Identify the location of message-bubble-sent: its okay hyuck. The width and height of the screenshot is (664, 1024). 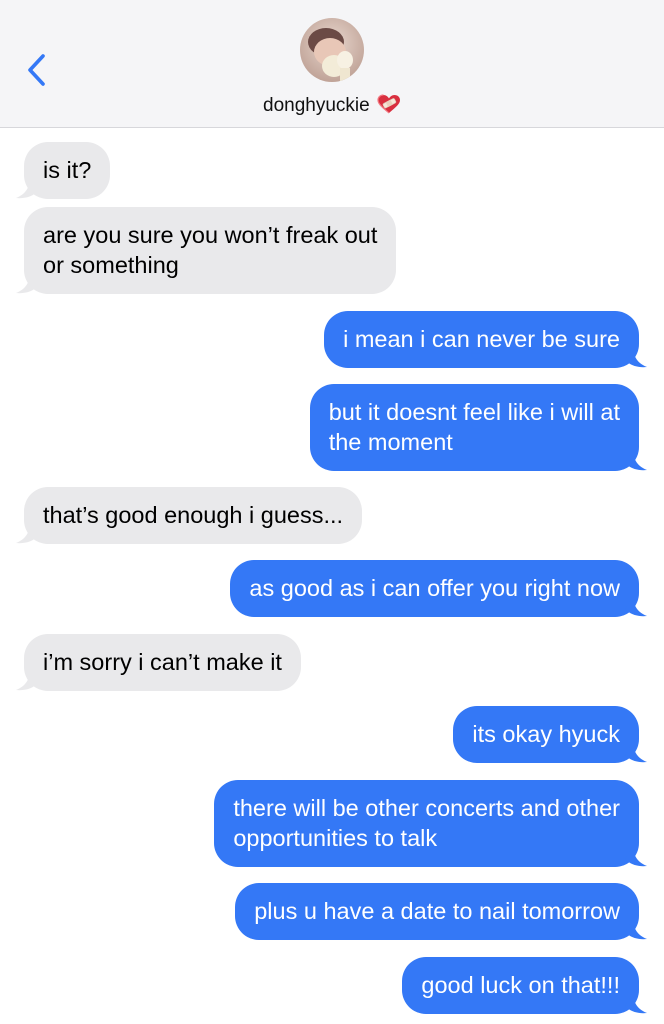
(550, 734).